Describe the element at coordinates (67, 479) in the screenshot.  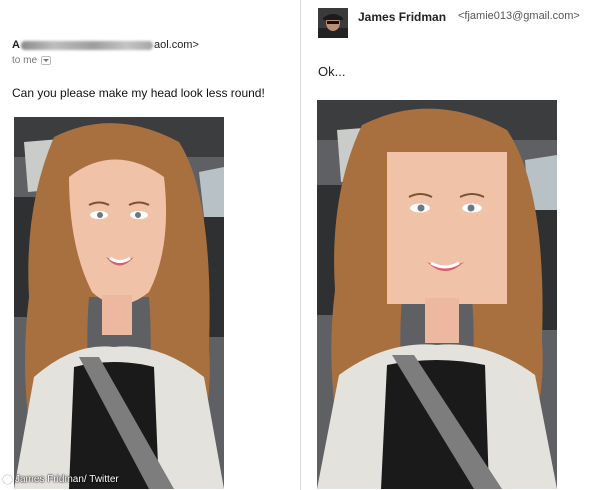
I see `photo-credit-text: James Fridman/ Twitter` at that location.